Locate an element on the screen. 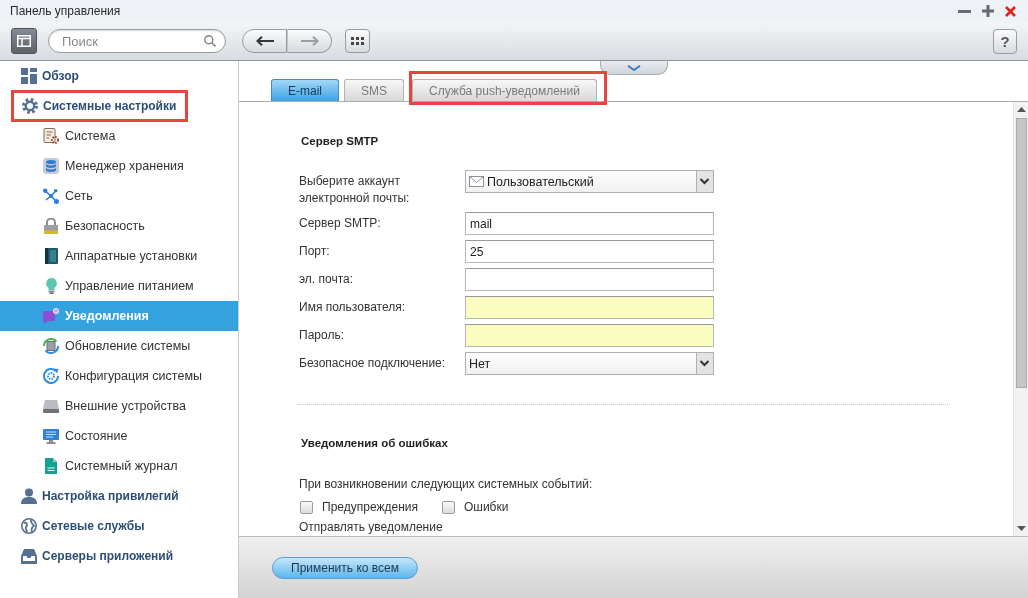 This screenshot has height=598, width=1028. text-field: mail is located at coordinates (589, 223).